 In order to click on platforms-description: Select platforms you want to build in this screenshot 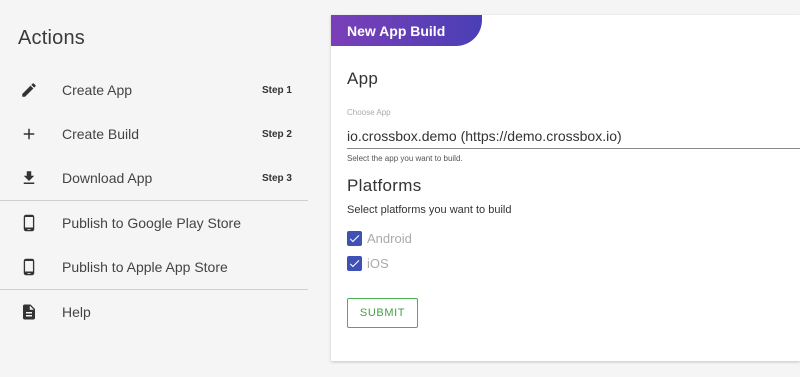, I will do `click(429, 210)`.